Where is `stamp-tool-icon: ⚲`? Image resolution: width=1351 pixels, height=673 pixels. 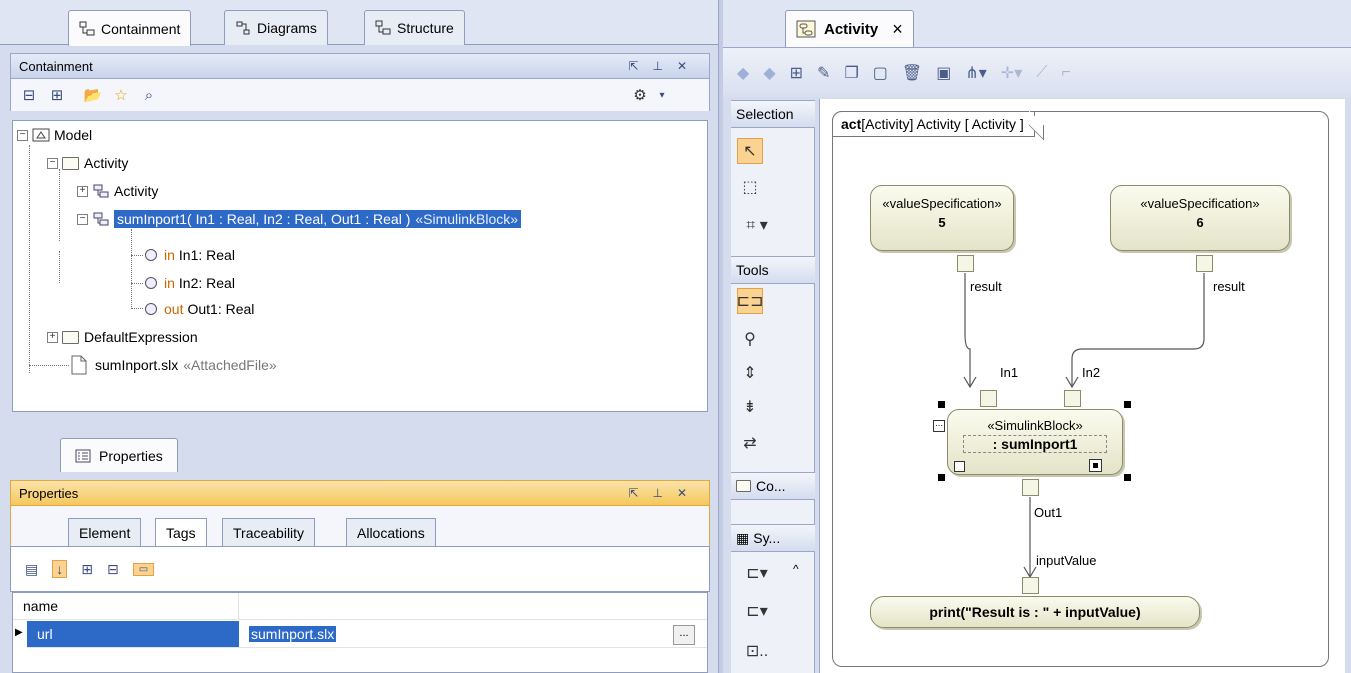
stamp-tool-icon: ⚲ is located at coordinates (750, 339).